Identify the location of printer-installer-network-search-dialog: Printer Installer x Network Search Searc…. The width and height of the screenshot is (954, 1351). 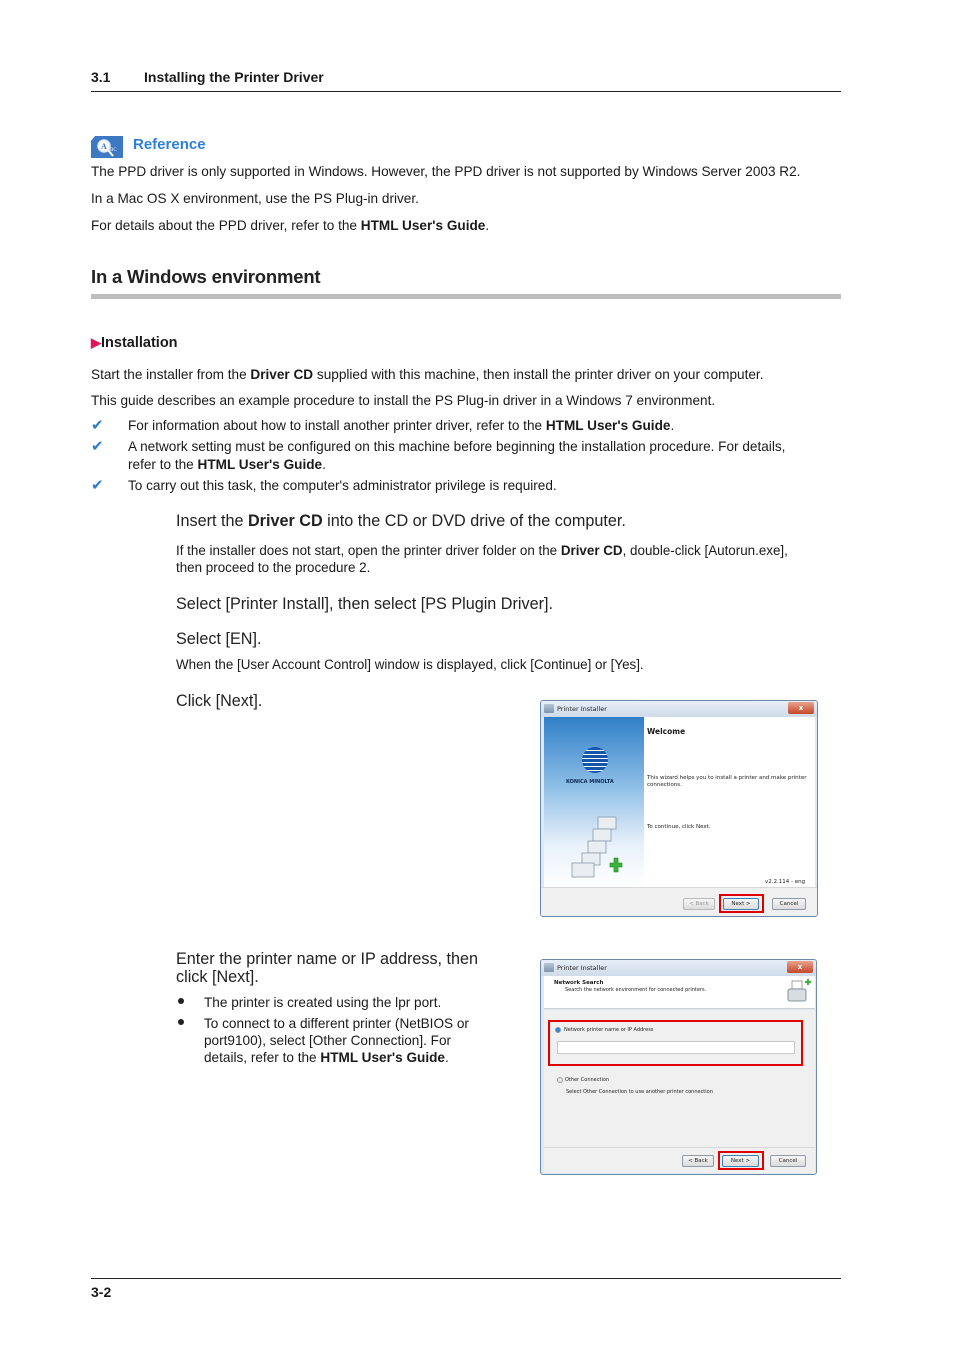
(678, 1067).